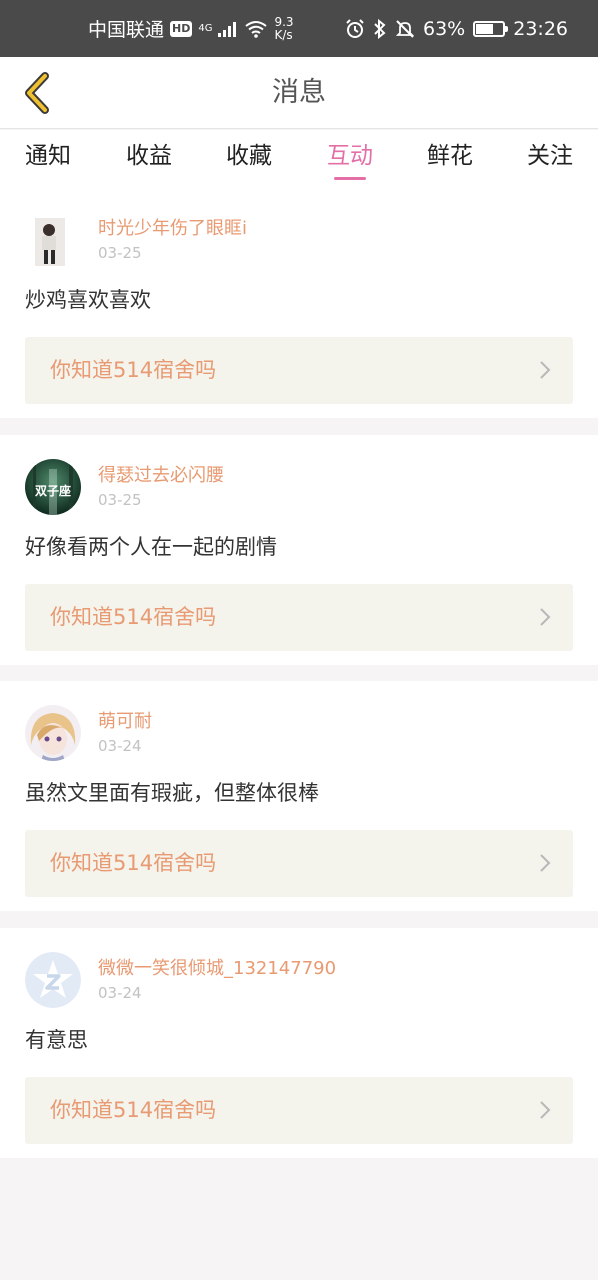  I want to click on tab-earnings: 收益, so click(149, 159).